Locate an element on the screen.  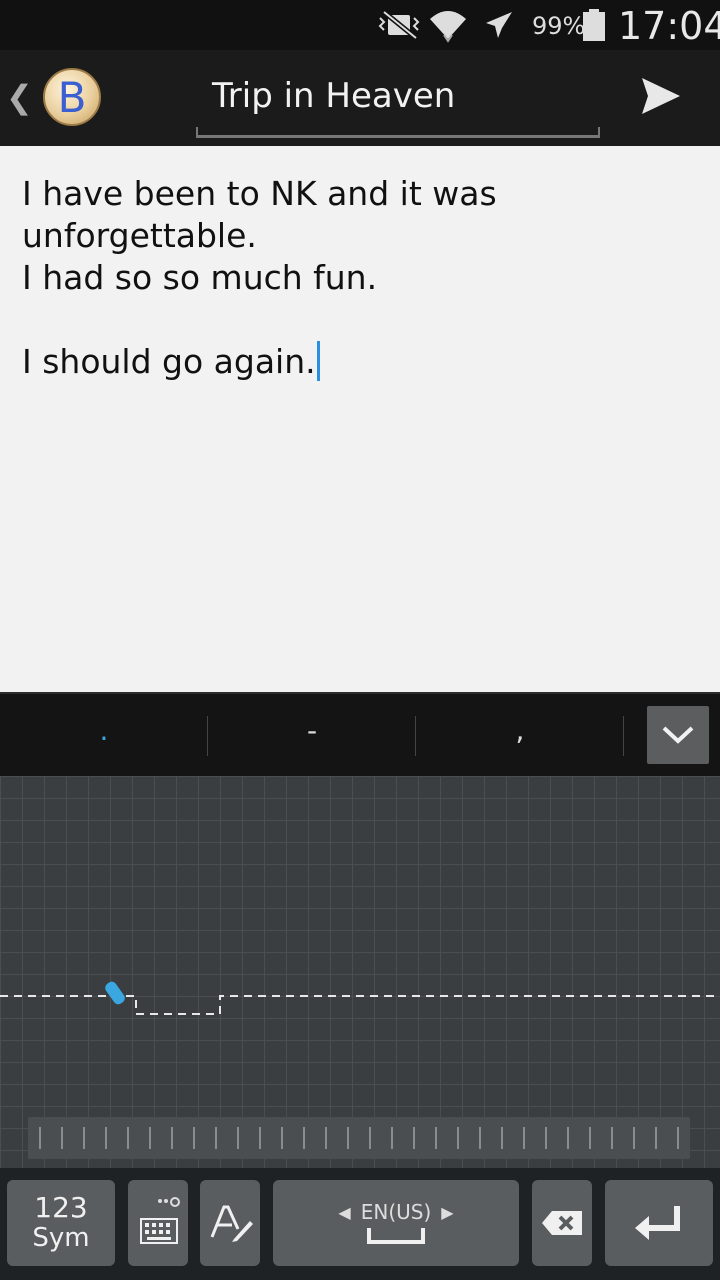
title-text: Trip in Heaven is located at coordinates (334, 96).